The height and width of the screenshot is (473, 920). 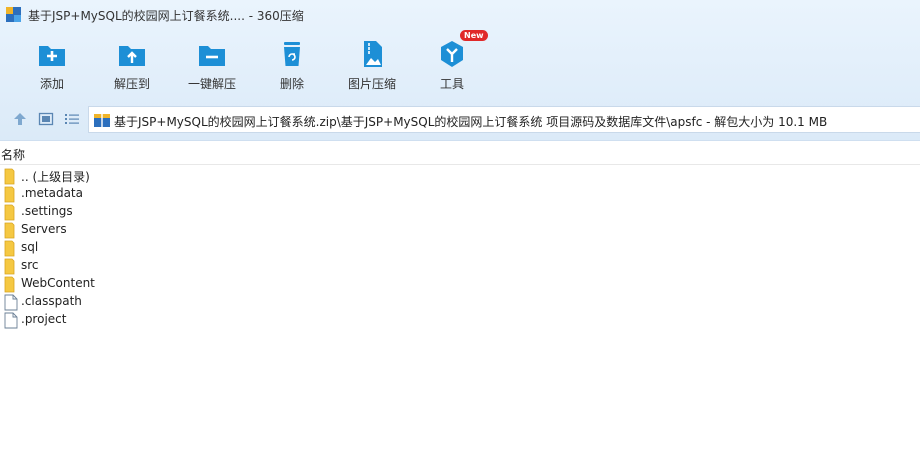 What do you see at coordinates (451, 84) in the screenshot?
I see `tools-label: 工具` at bounding box center [451, 84].